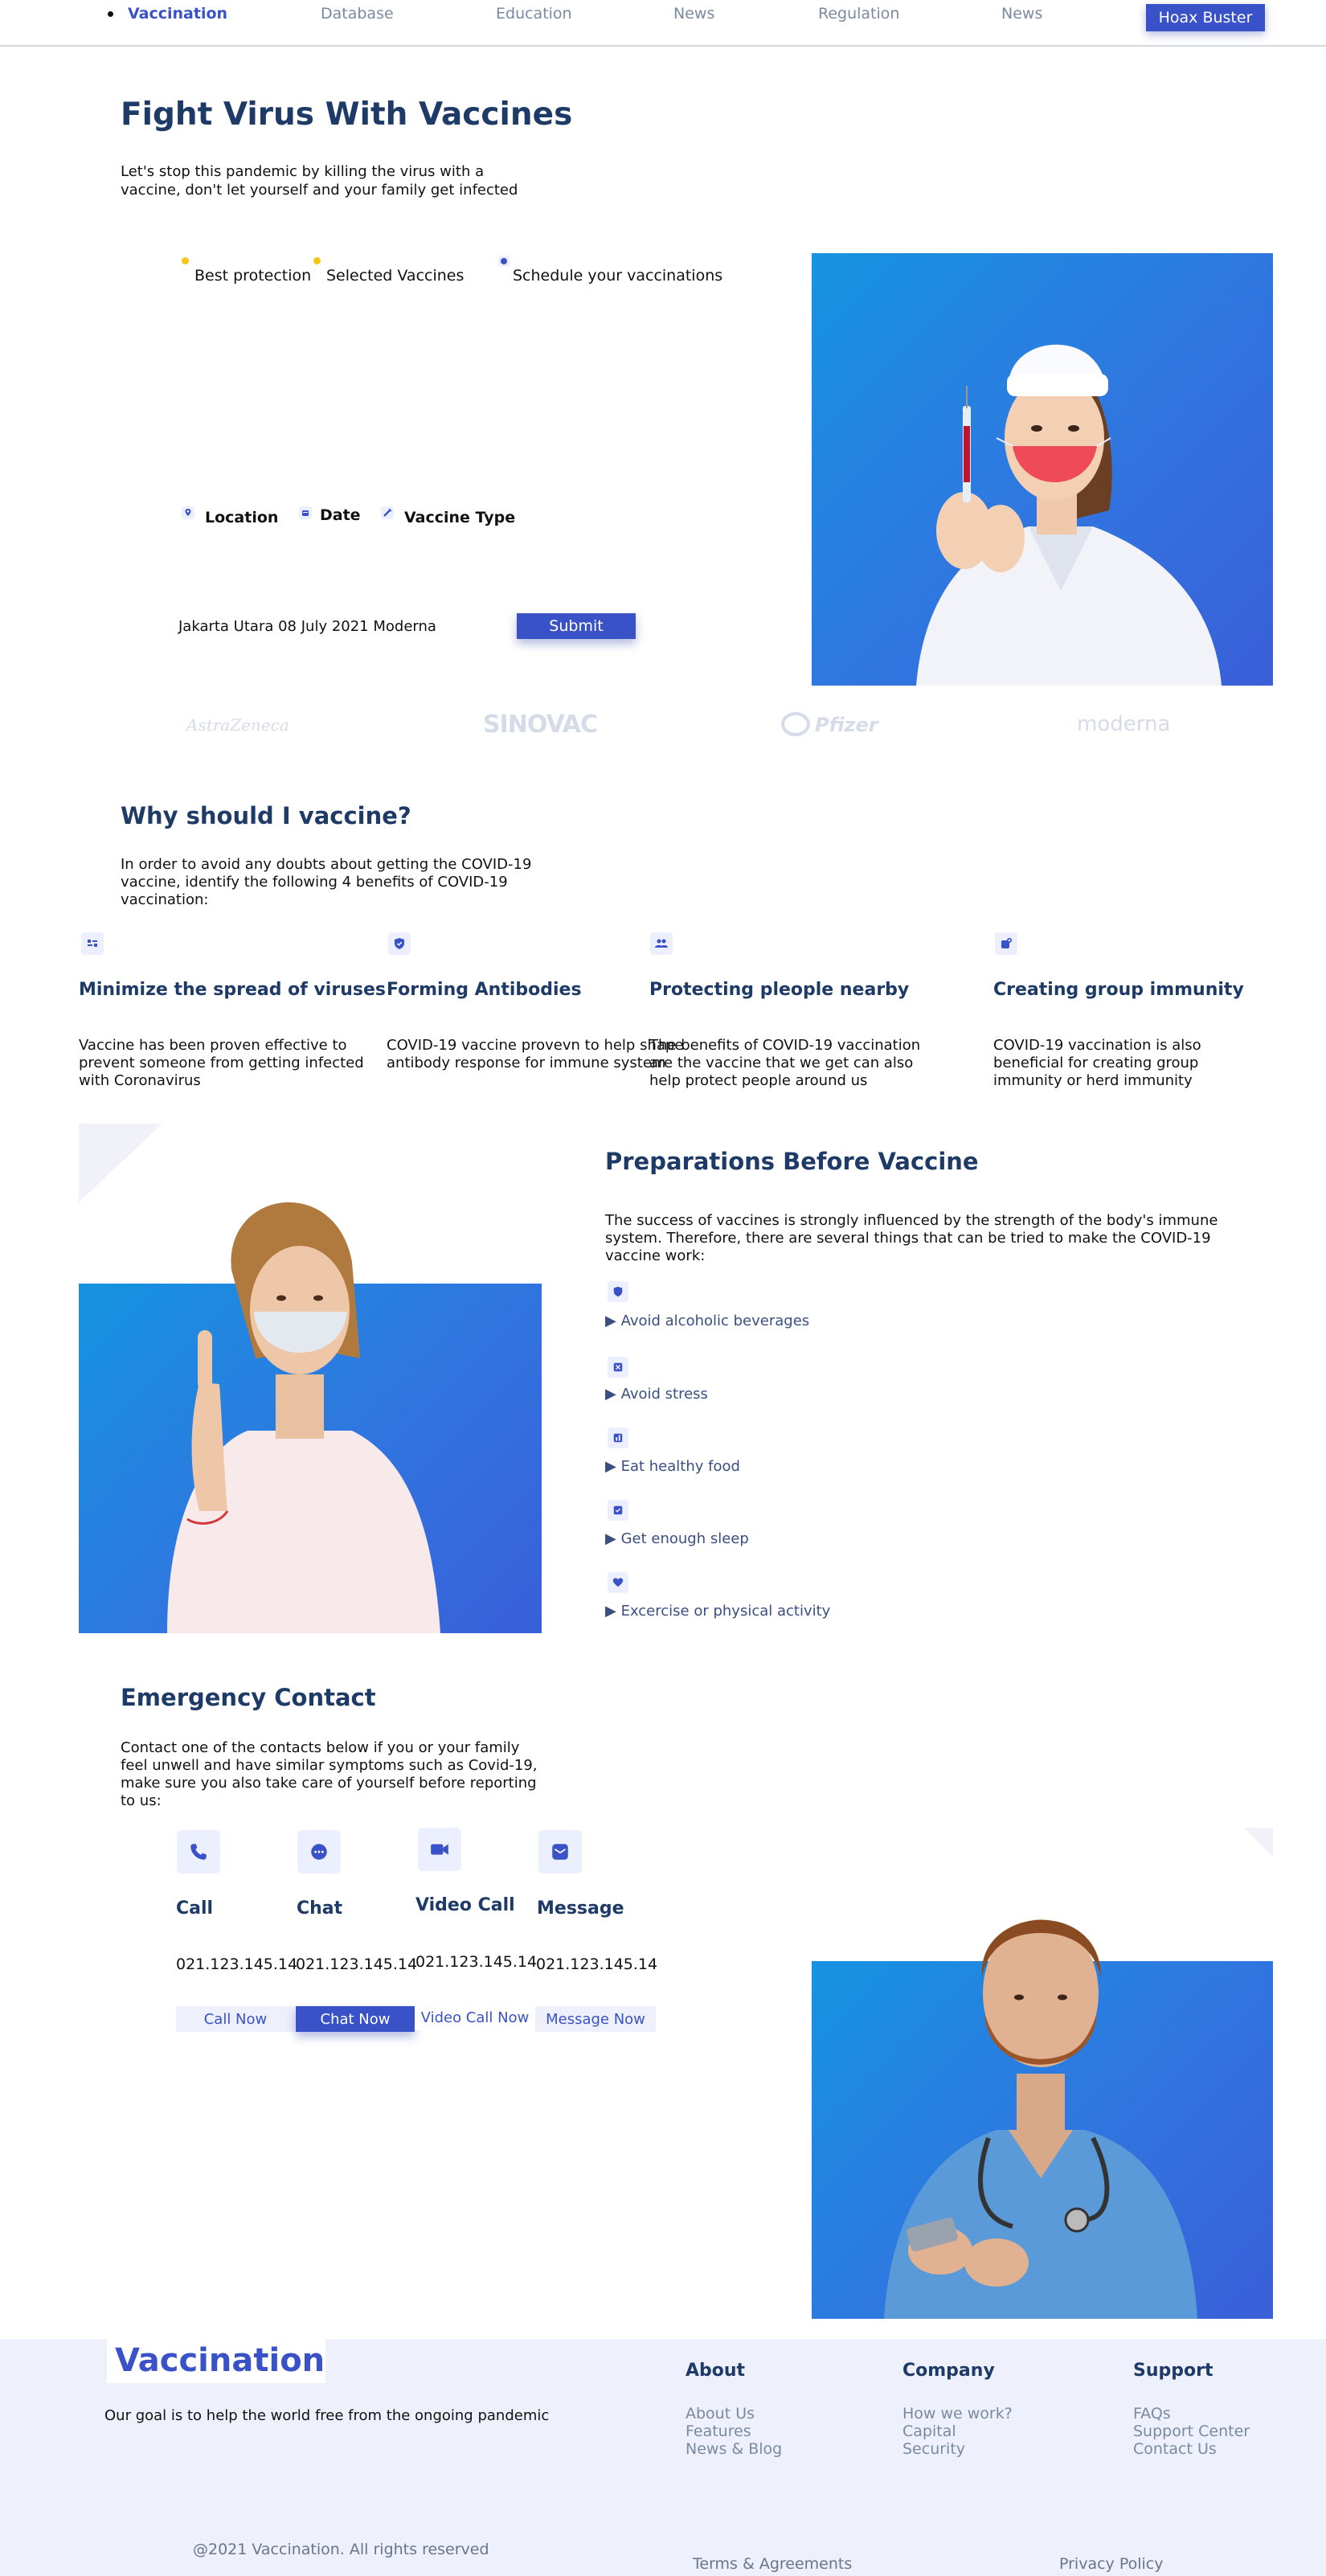 This screenshot has width=1326, height=2576. Describe the element at coordinates (460, 517) in the screenshot. I see `form-label-text: Vaccine Type` at that location.